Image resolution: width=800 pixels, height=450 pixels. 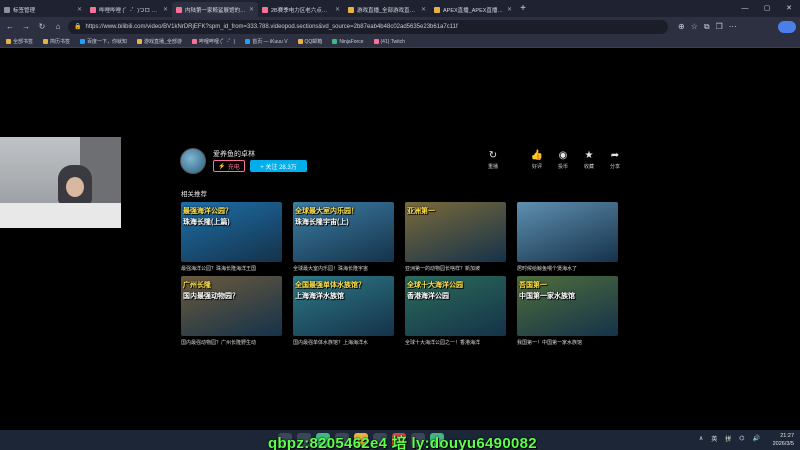 I want to click on bookmark-item: NinjaForce, so click(x=348, y=41).